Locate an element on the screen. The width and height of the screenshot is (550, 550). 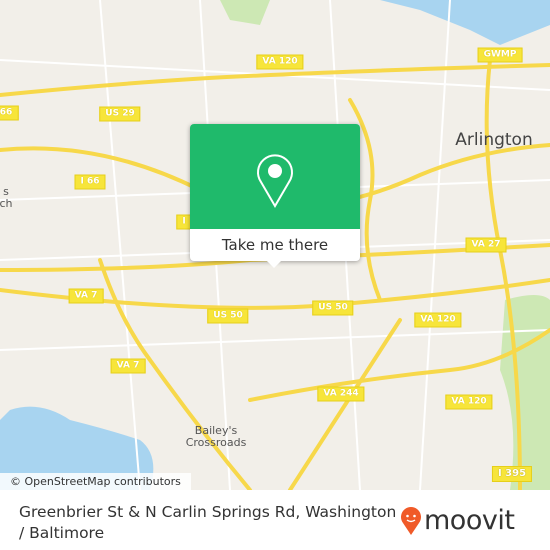
shield-i-395: I 395 is located at coordinates (512, 474).